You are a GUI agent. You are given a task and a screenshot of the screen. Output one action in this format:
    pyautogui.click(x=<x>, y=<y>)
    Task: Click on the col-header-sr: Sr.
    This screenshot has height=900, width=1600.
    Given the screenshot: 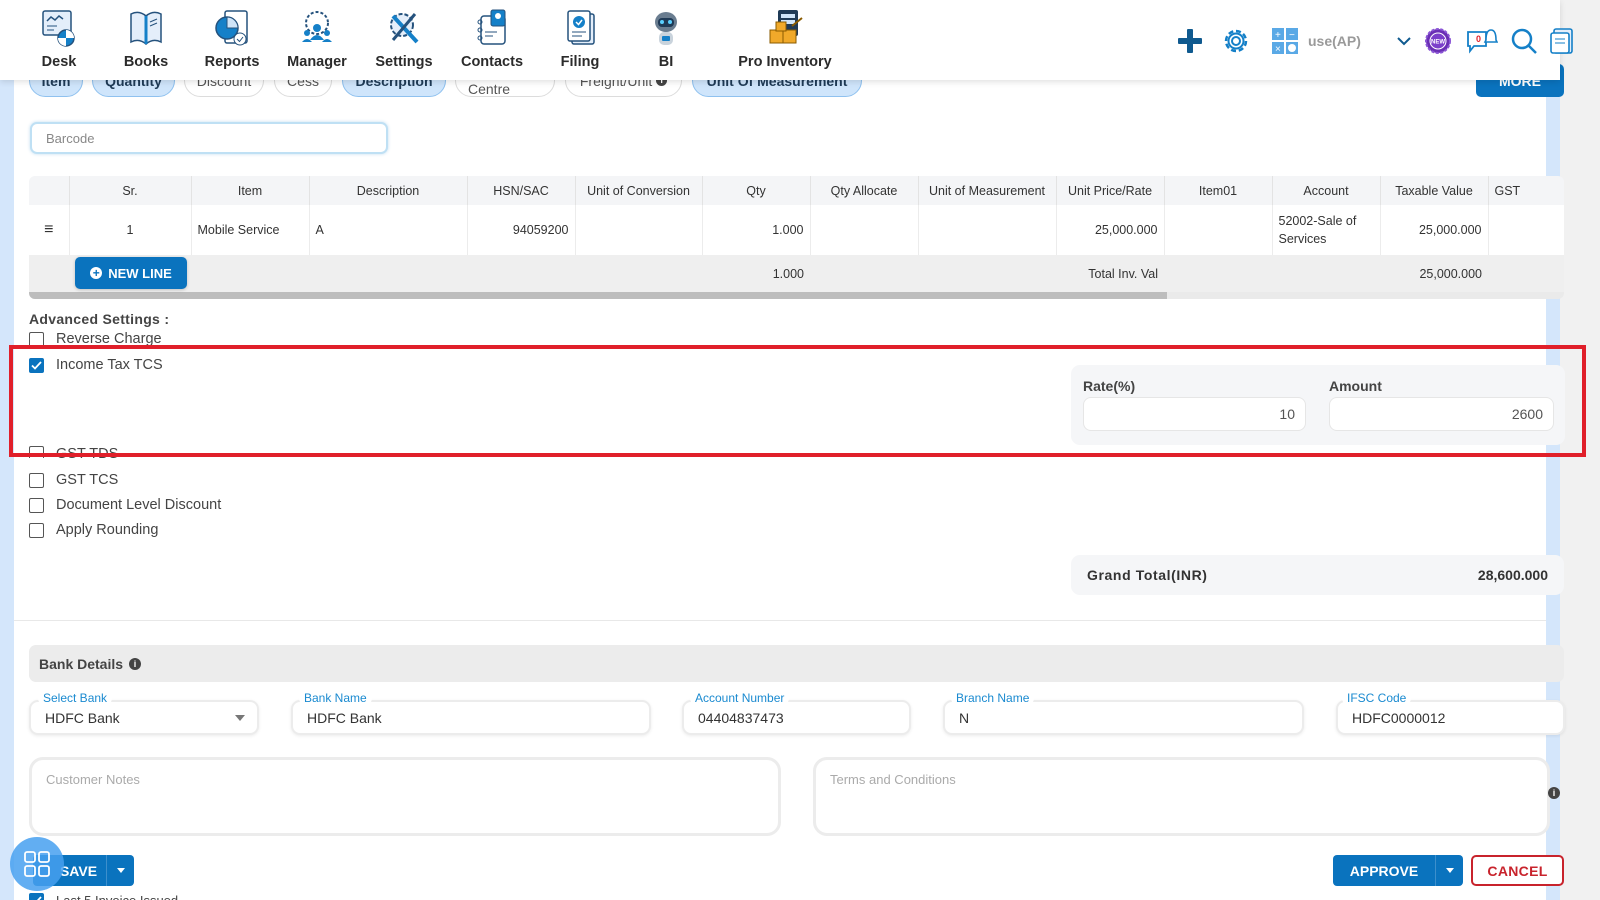 What is the action you would take?
    pyautogui.click(x=130, y=190)
    